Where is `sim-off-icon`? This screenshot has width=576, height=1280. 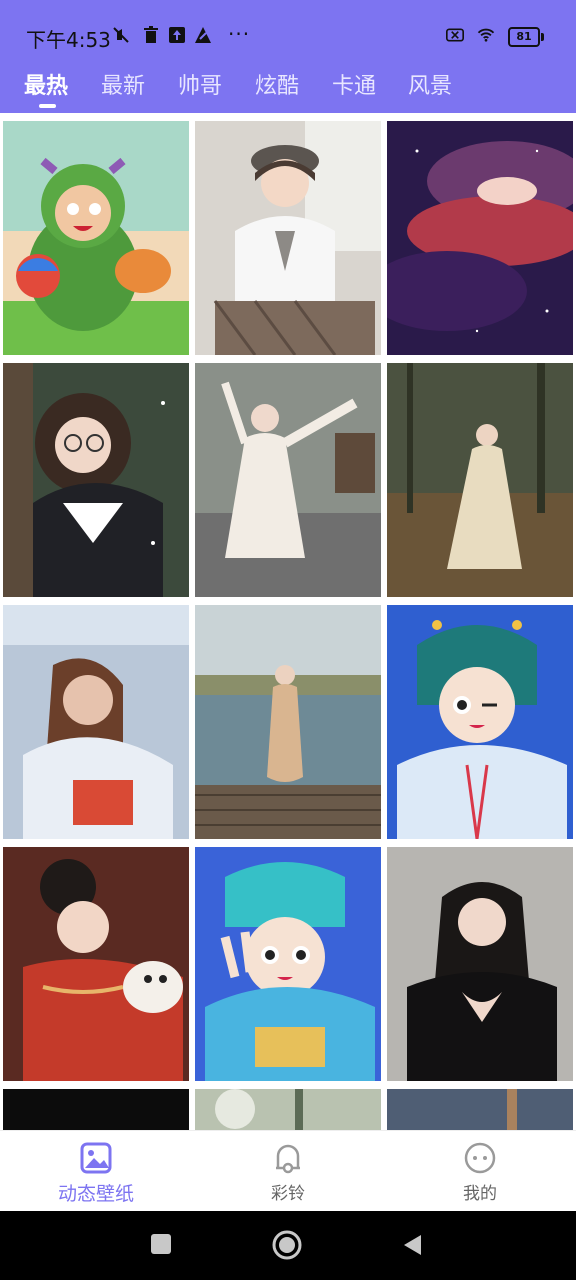
sim-off-icon is located at coordinates (455, 35).